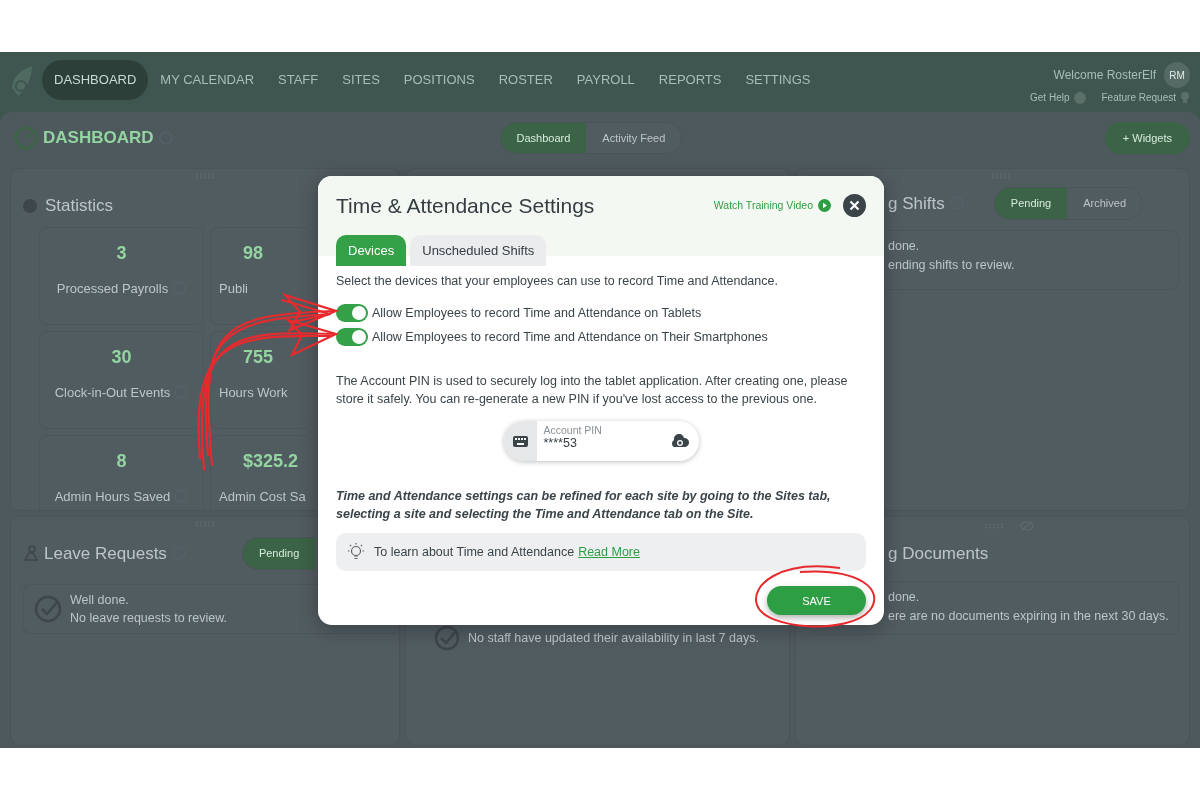 The width and height of the screenshot is (1200, 800). What do you see at coordinates (778, 80) in the screenshot?
I see `nav-item: SETTINGS` at bounding box center [778, 80].